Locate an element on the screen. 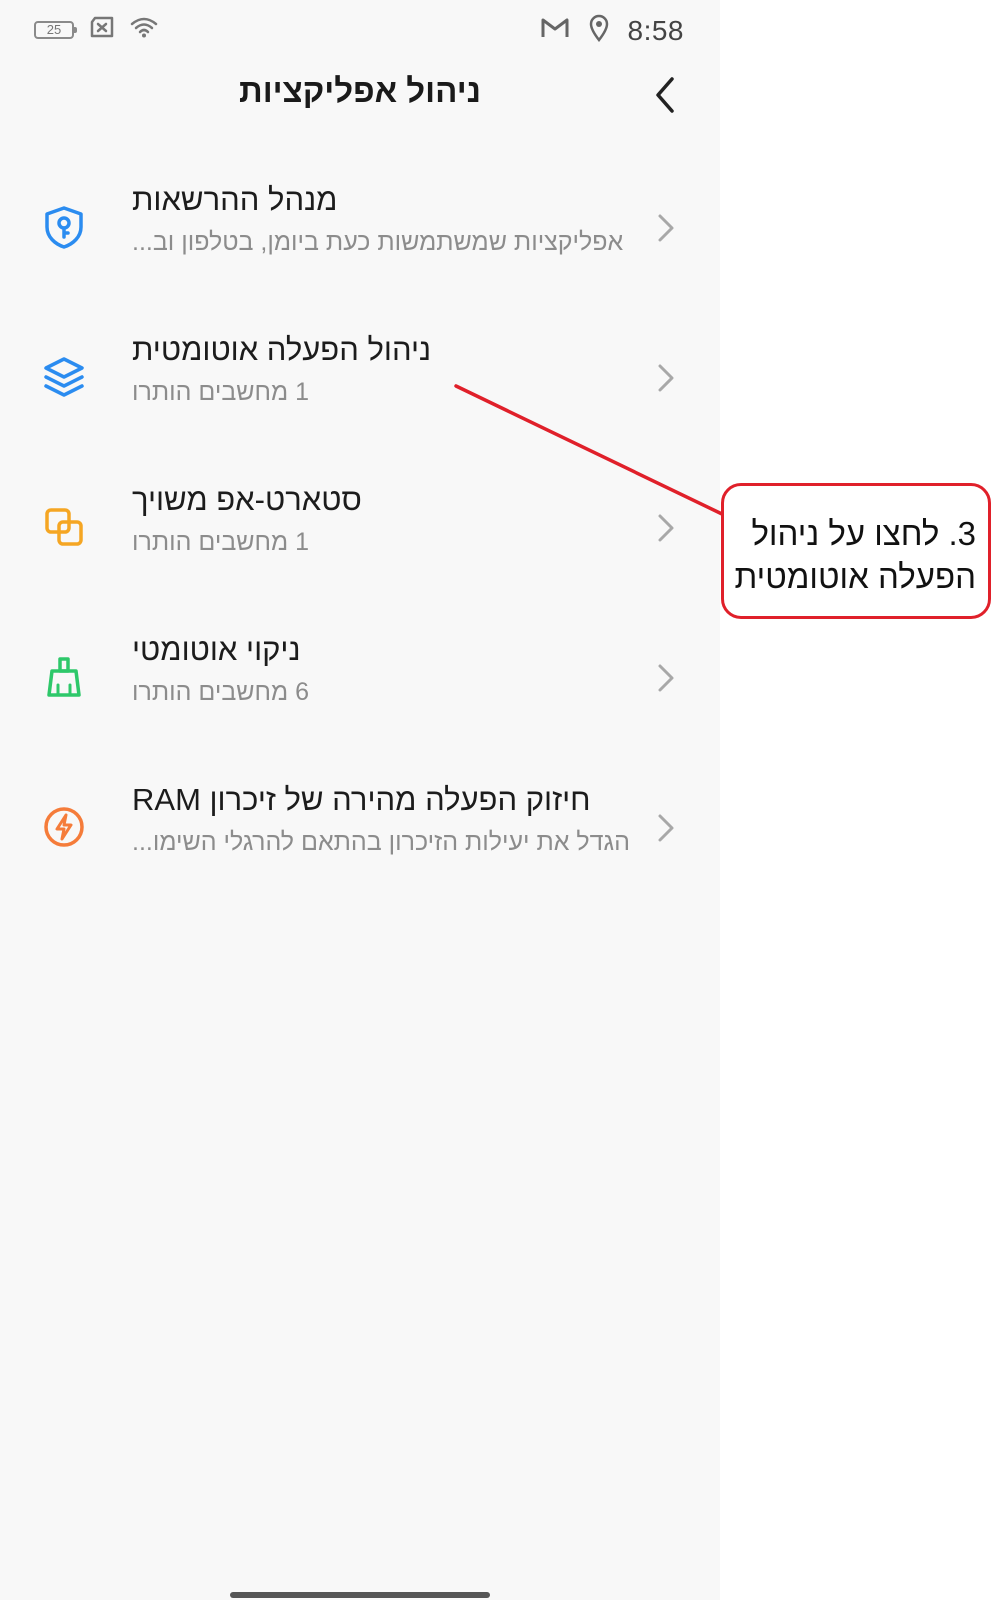 This screenshot has width=1000, height=1600. menu-item-texts: ניקוי אוטומטי 6 מחשבים הותרו is located at coordinates (392, 669).